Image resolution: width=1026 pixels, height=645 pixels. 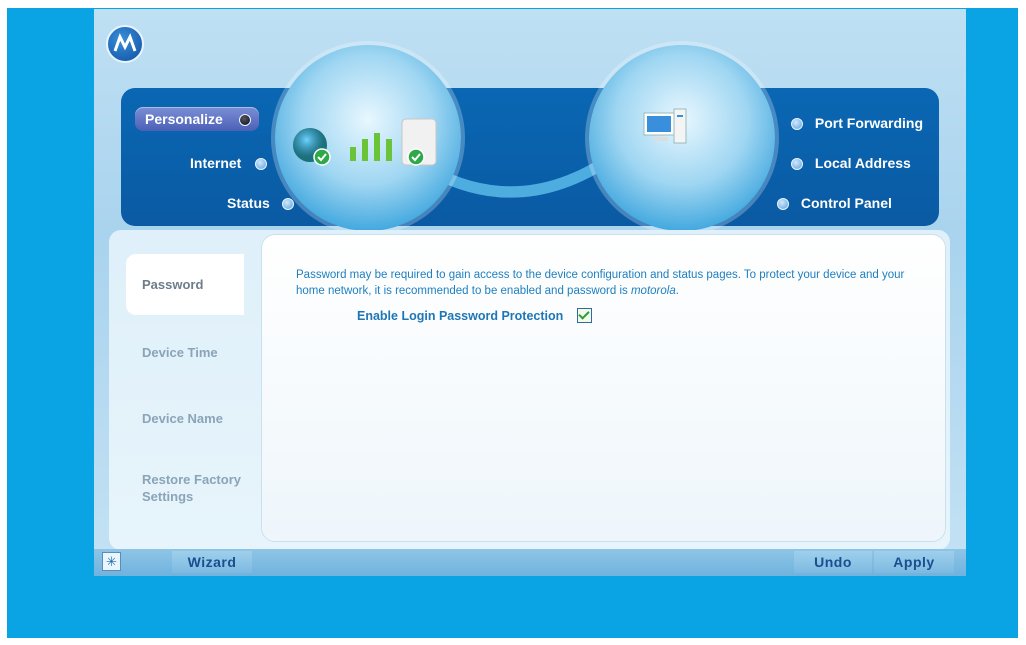 What do you see at coordinates (530, 562) in the screenshot?
I see `bottom-toolbar: ✳ Wizard Undo Apply` at bounding box center [530, 562].